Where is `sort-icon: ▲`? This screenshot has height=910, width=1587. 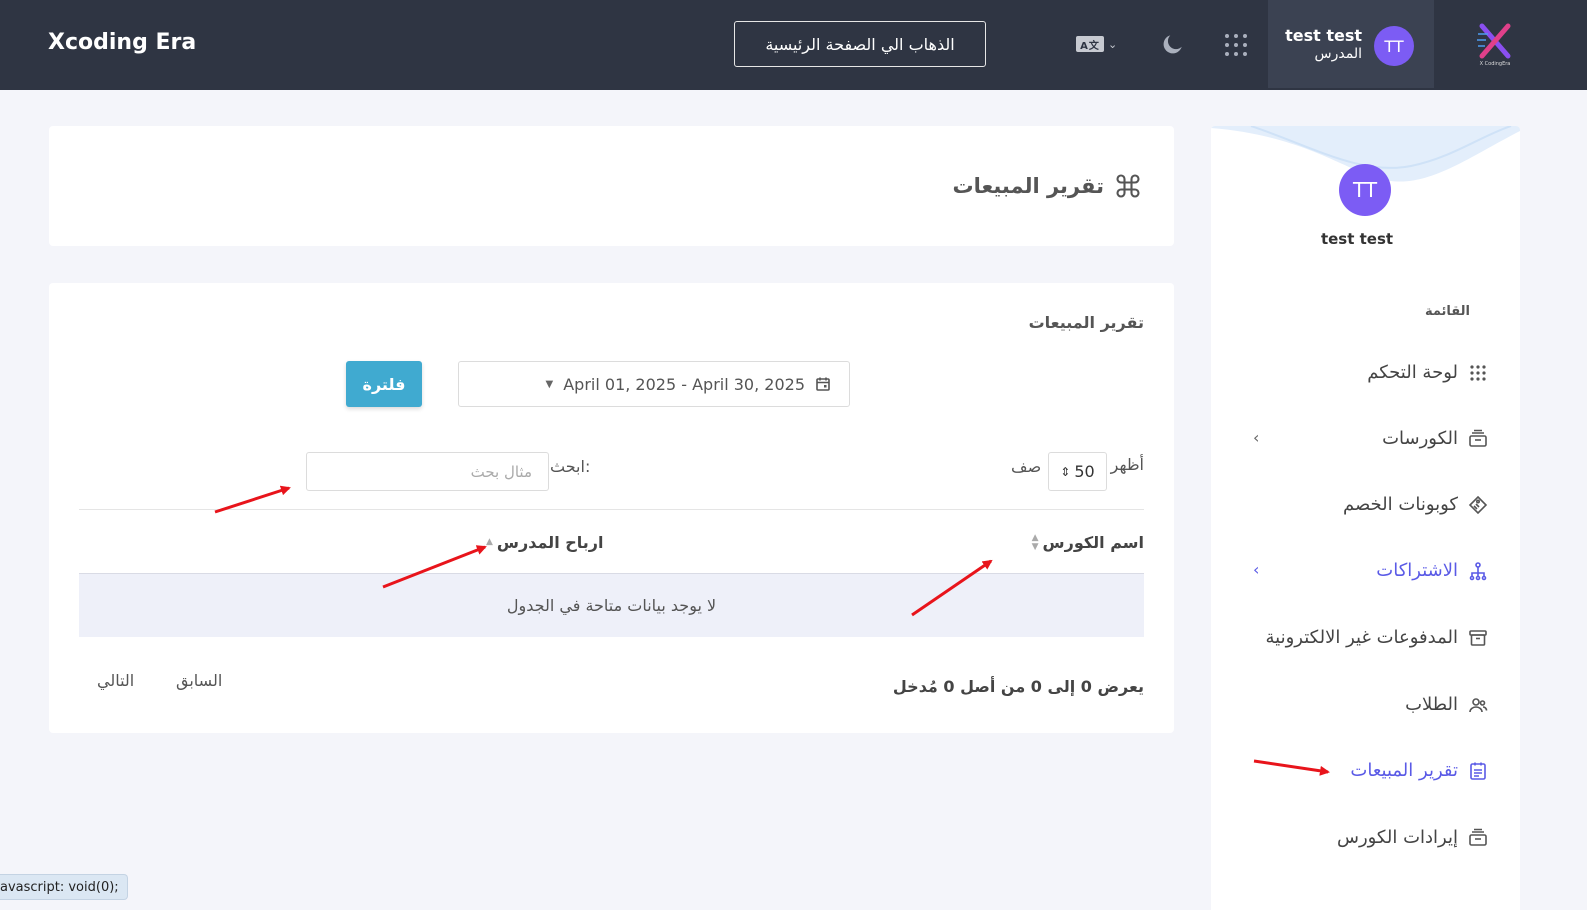
sort-icon: ▲ is located at coordinates (489, 542).